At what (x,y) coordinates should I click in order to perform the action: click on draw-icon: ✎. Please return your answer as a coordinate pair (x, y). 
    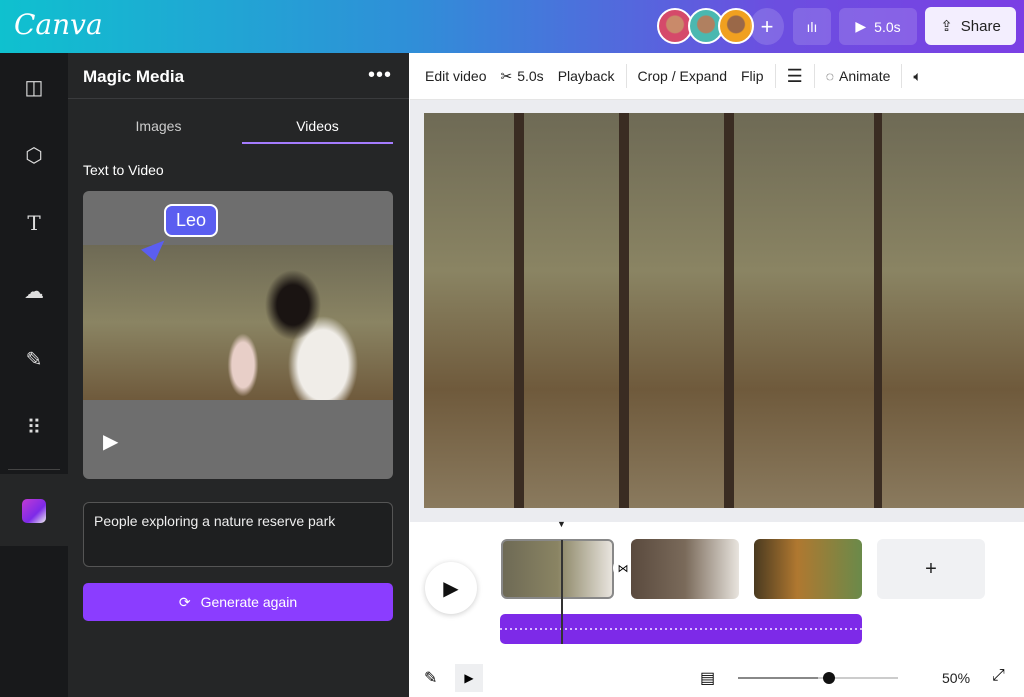
    Looking at the image, I should click on (34, 359).